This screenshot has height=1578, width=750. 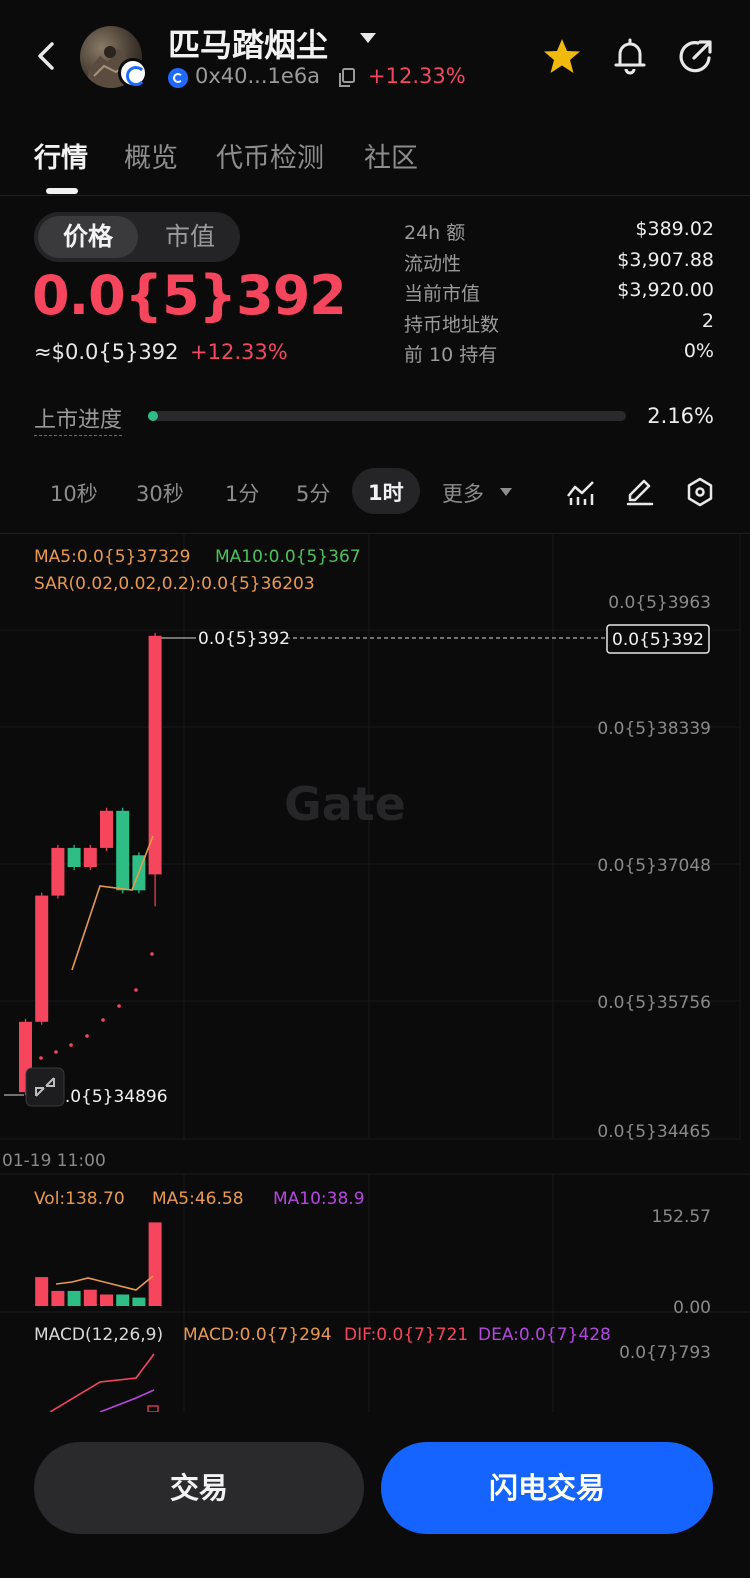 I want to click on price-axis-label: 0.0{5}38339, so click(x=654, y=729).